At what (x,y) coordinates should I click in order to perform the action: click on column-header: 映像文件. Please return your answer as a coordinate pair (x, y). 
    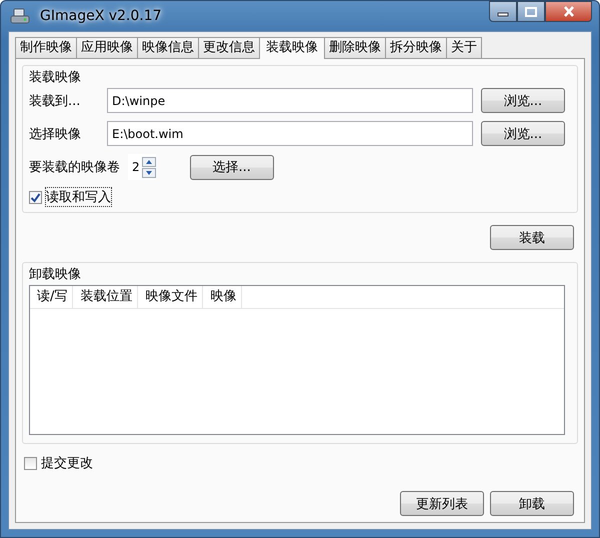
    Looking at the image, I should click on (171, 297).